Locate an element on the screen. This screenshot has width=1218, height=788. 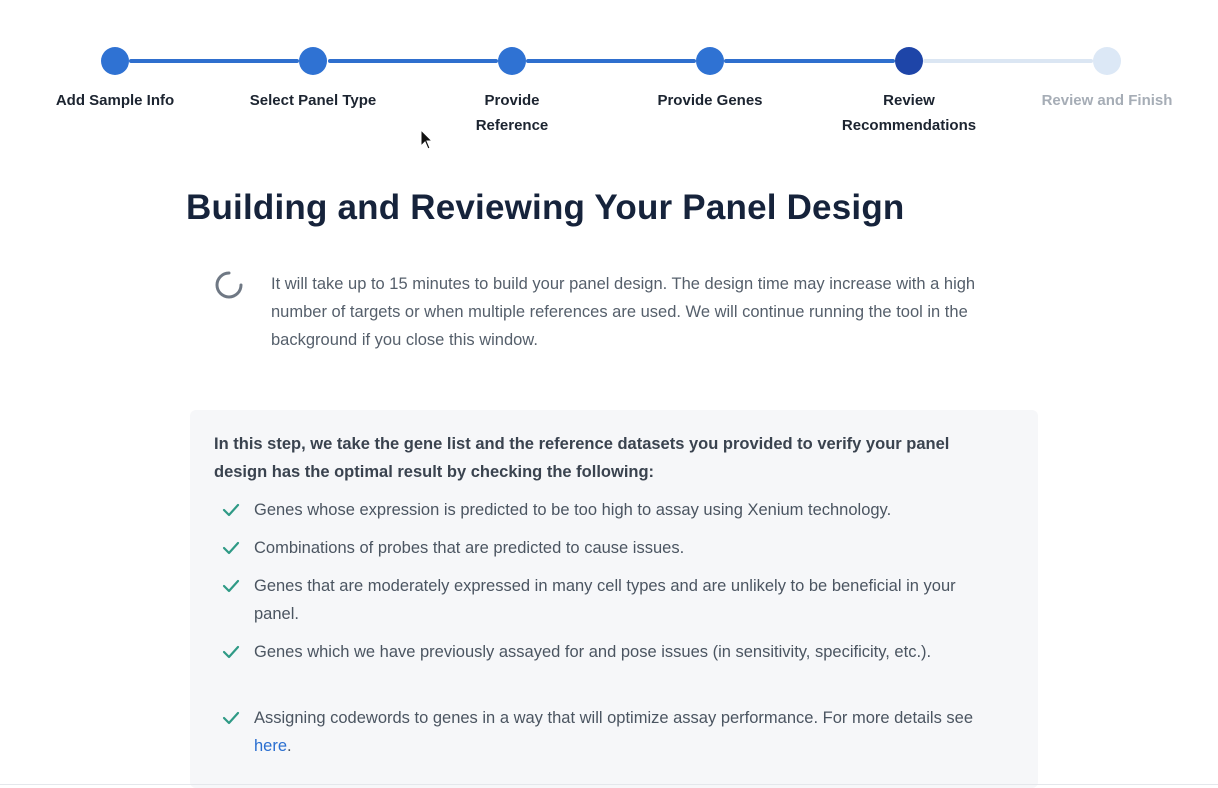
spinner-icon is located at coordinates (229, 285).